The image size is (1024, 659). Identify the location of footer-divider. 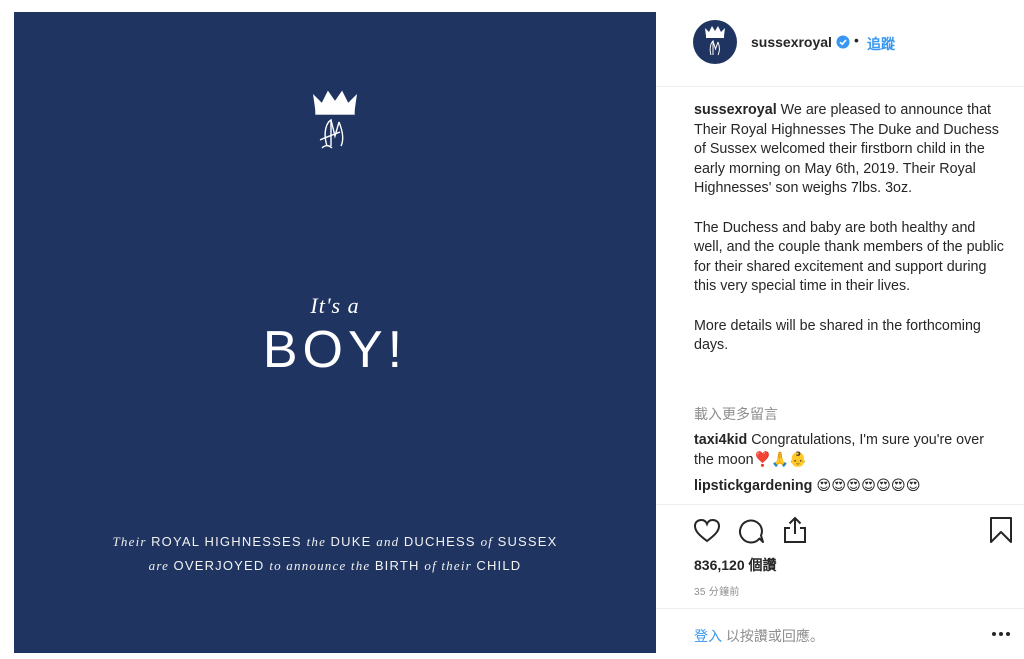
(840, 608).